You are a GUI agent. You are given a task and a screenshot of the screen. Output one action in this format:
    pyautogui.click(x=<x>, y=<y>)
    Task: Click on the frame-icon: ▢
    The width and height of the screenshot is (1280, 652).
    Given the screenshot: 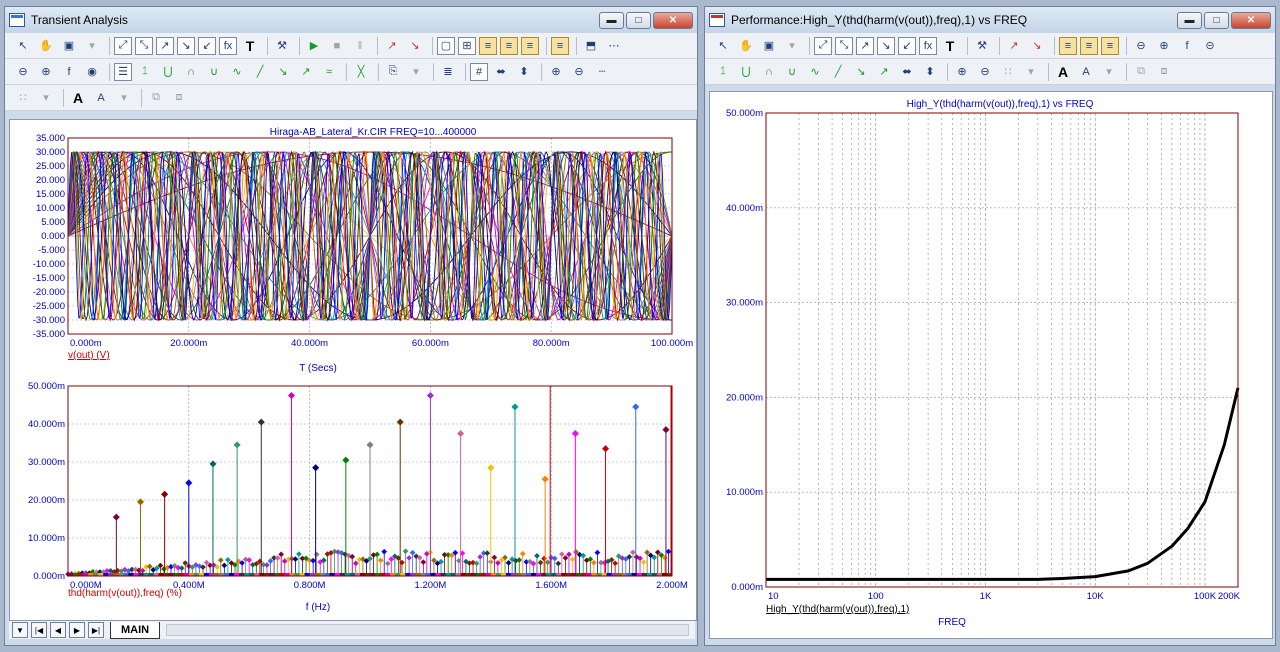 What is the action you would take?
    pyautogui.click(x=446, y=45)
    